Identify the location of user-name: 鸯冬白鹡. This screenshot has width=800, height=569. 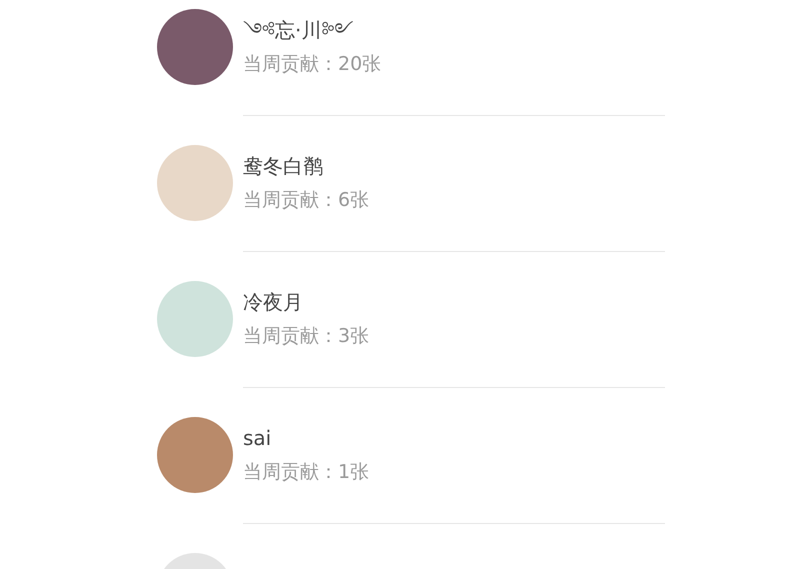
(283, 166).